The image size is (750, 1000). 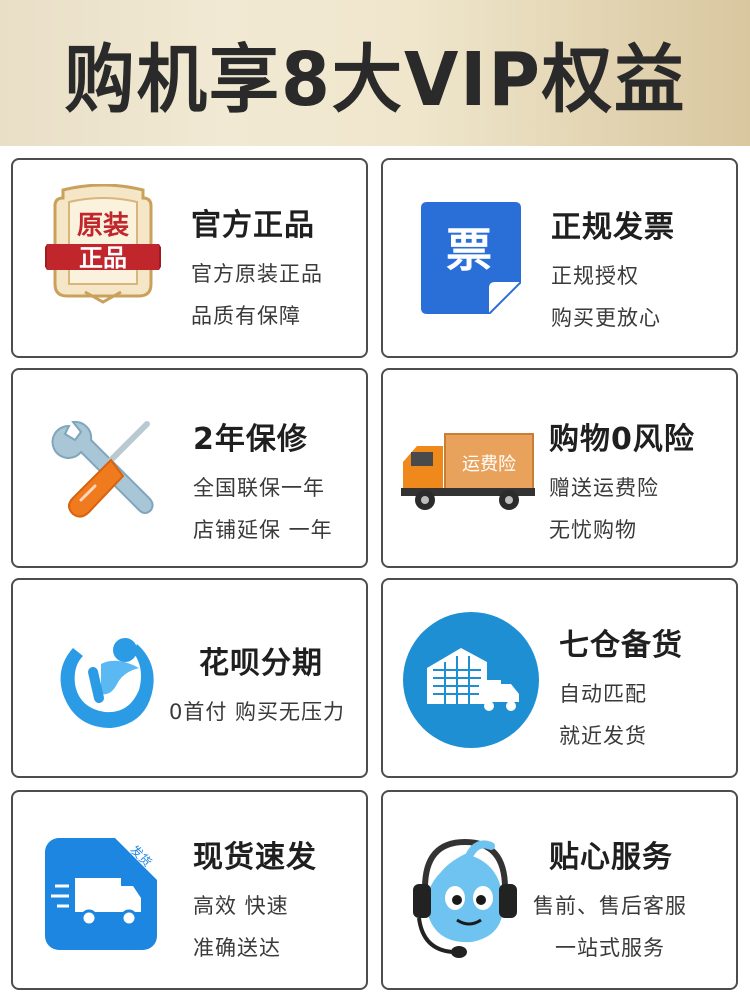 I want to click on card-line: 正规授权, so click(x=595, y=276).